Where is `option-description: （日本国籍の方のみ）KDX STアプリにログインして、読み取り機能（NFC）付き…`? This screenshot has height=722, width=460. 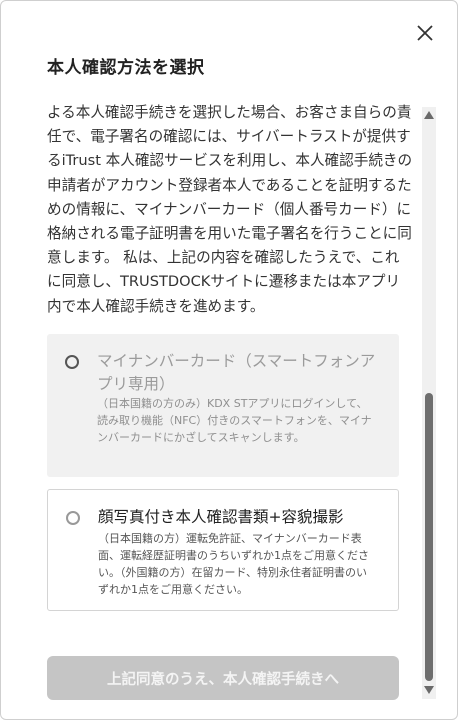
option-description: （日本国籍の方のみ）KDX STアプリにログインして、読み取り機能（NFC）付き… is located at coordinates (234, 420).